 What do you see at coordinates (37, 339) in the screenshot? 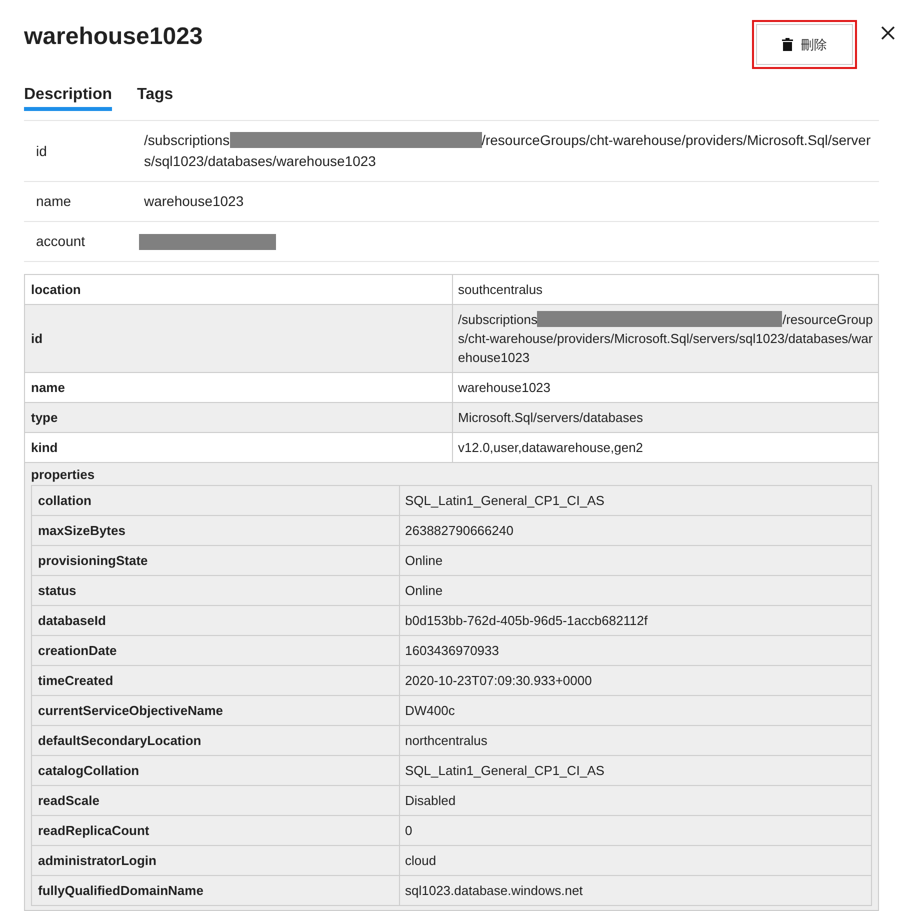
I see `key-cell-text: id` at bounding box center [37, 339].